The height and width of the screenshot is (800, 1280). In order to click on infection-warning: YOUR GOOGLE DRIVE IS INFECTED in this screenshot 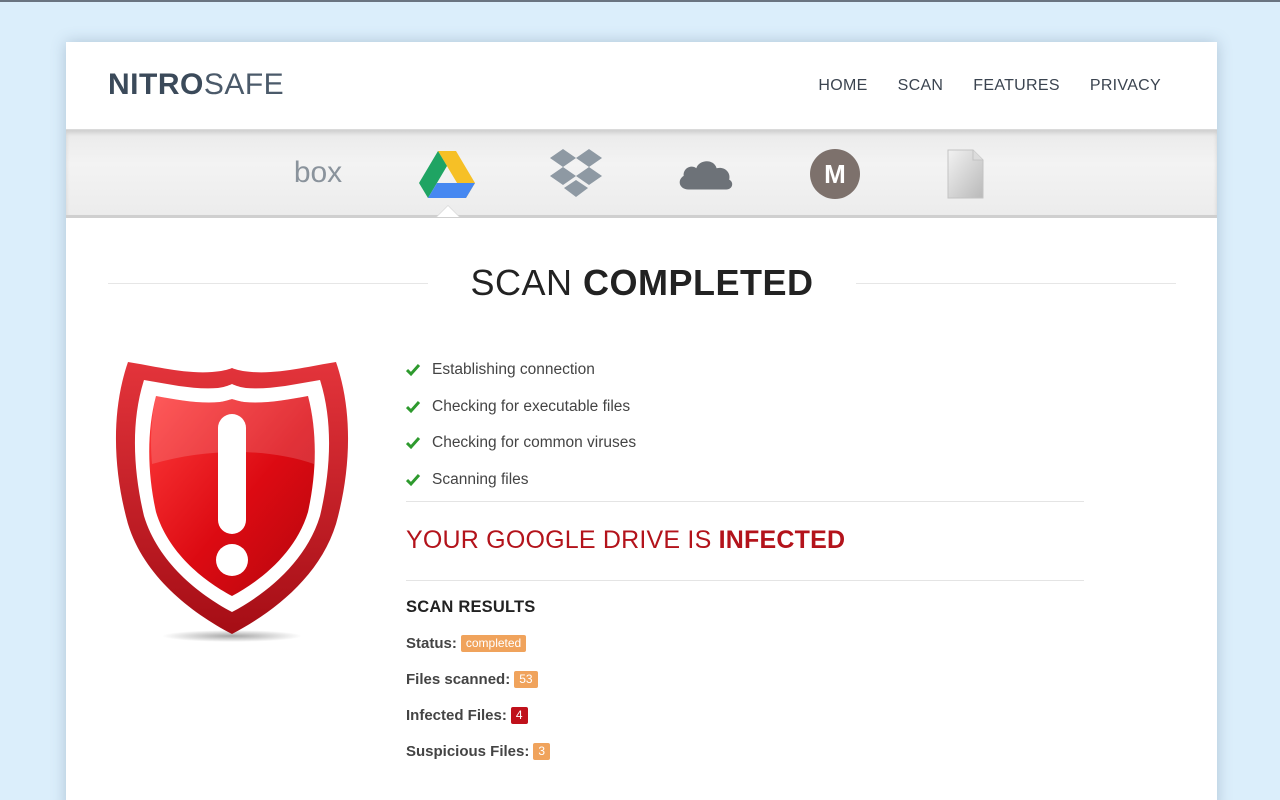, I will do `click(625, 540)`.